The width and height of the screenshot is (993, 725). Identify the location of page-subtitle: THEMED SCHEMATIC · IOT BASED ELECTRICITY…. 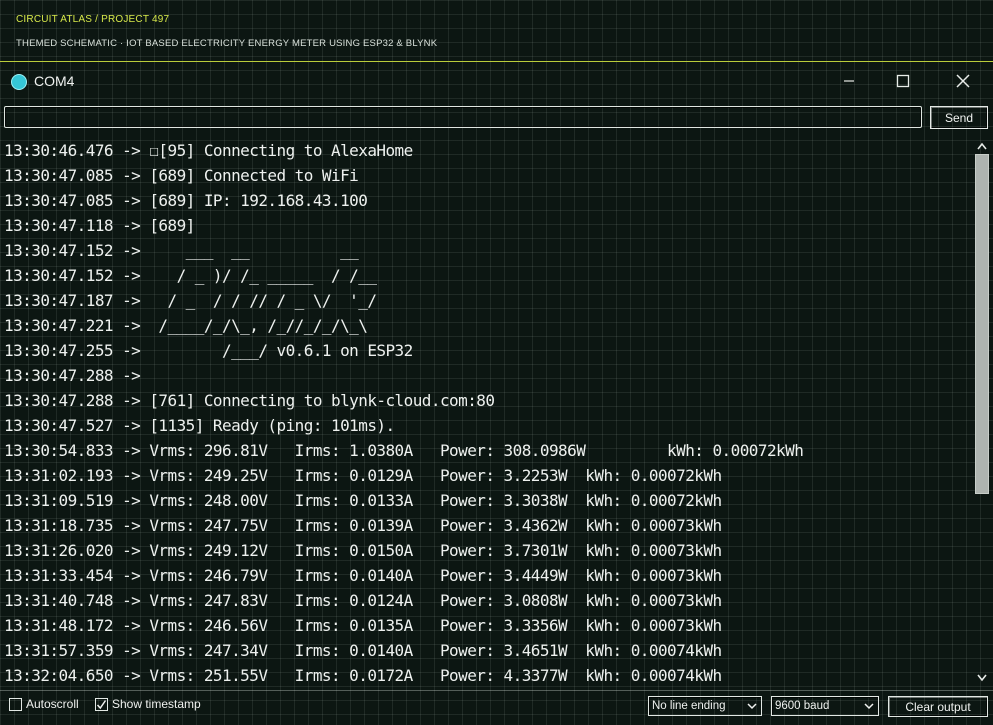
(227, 43).